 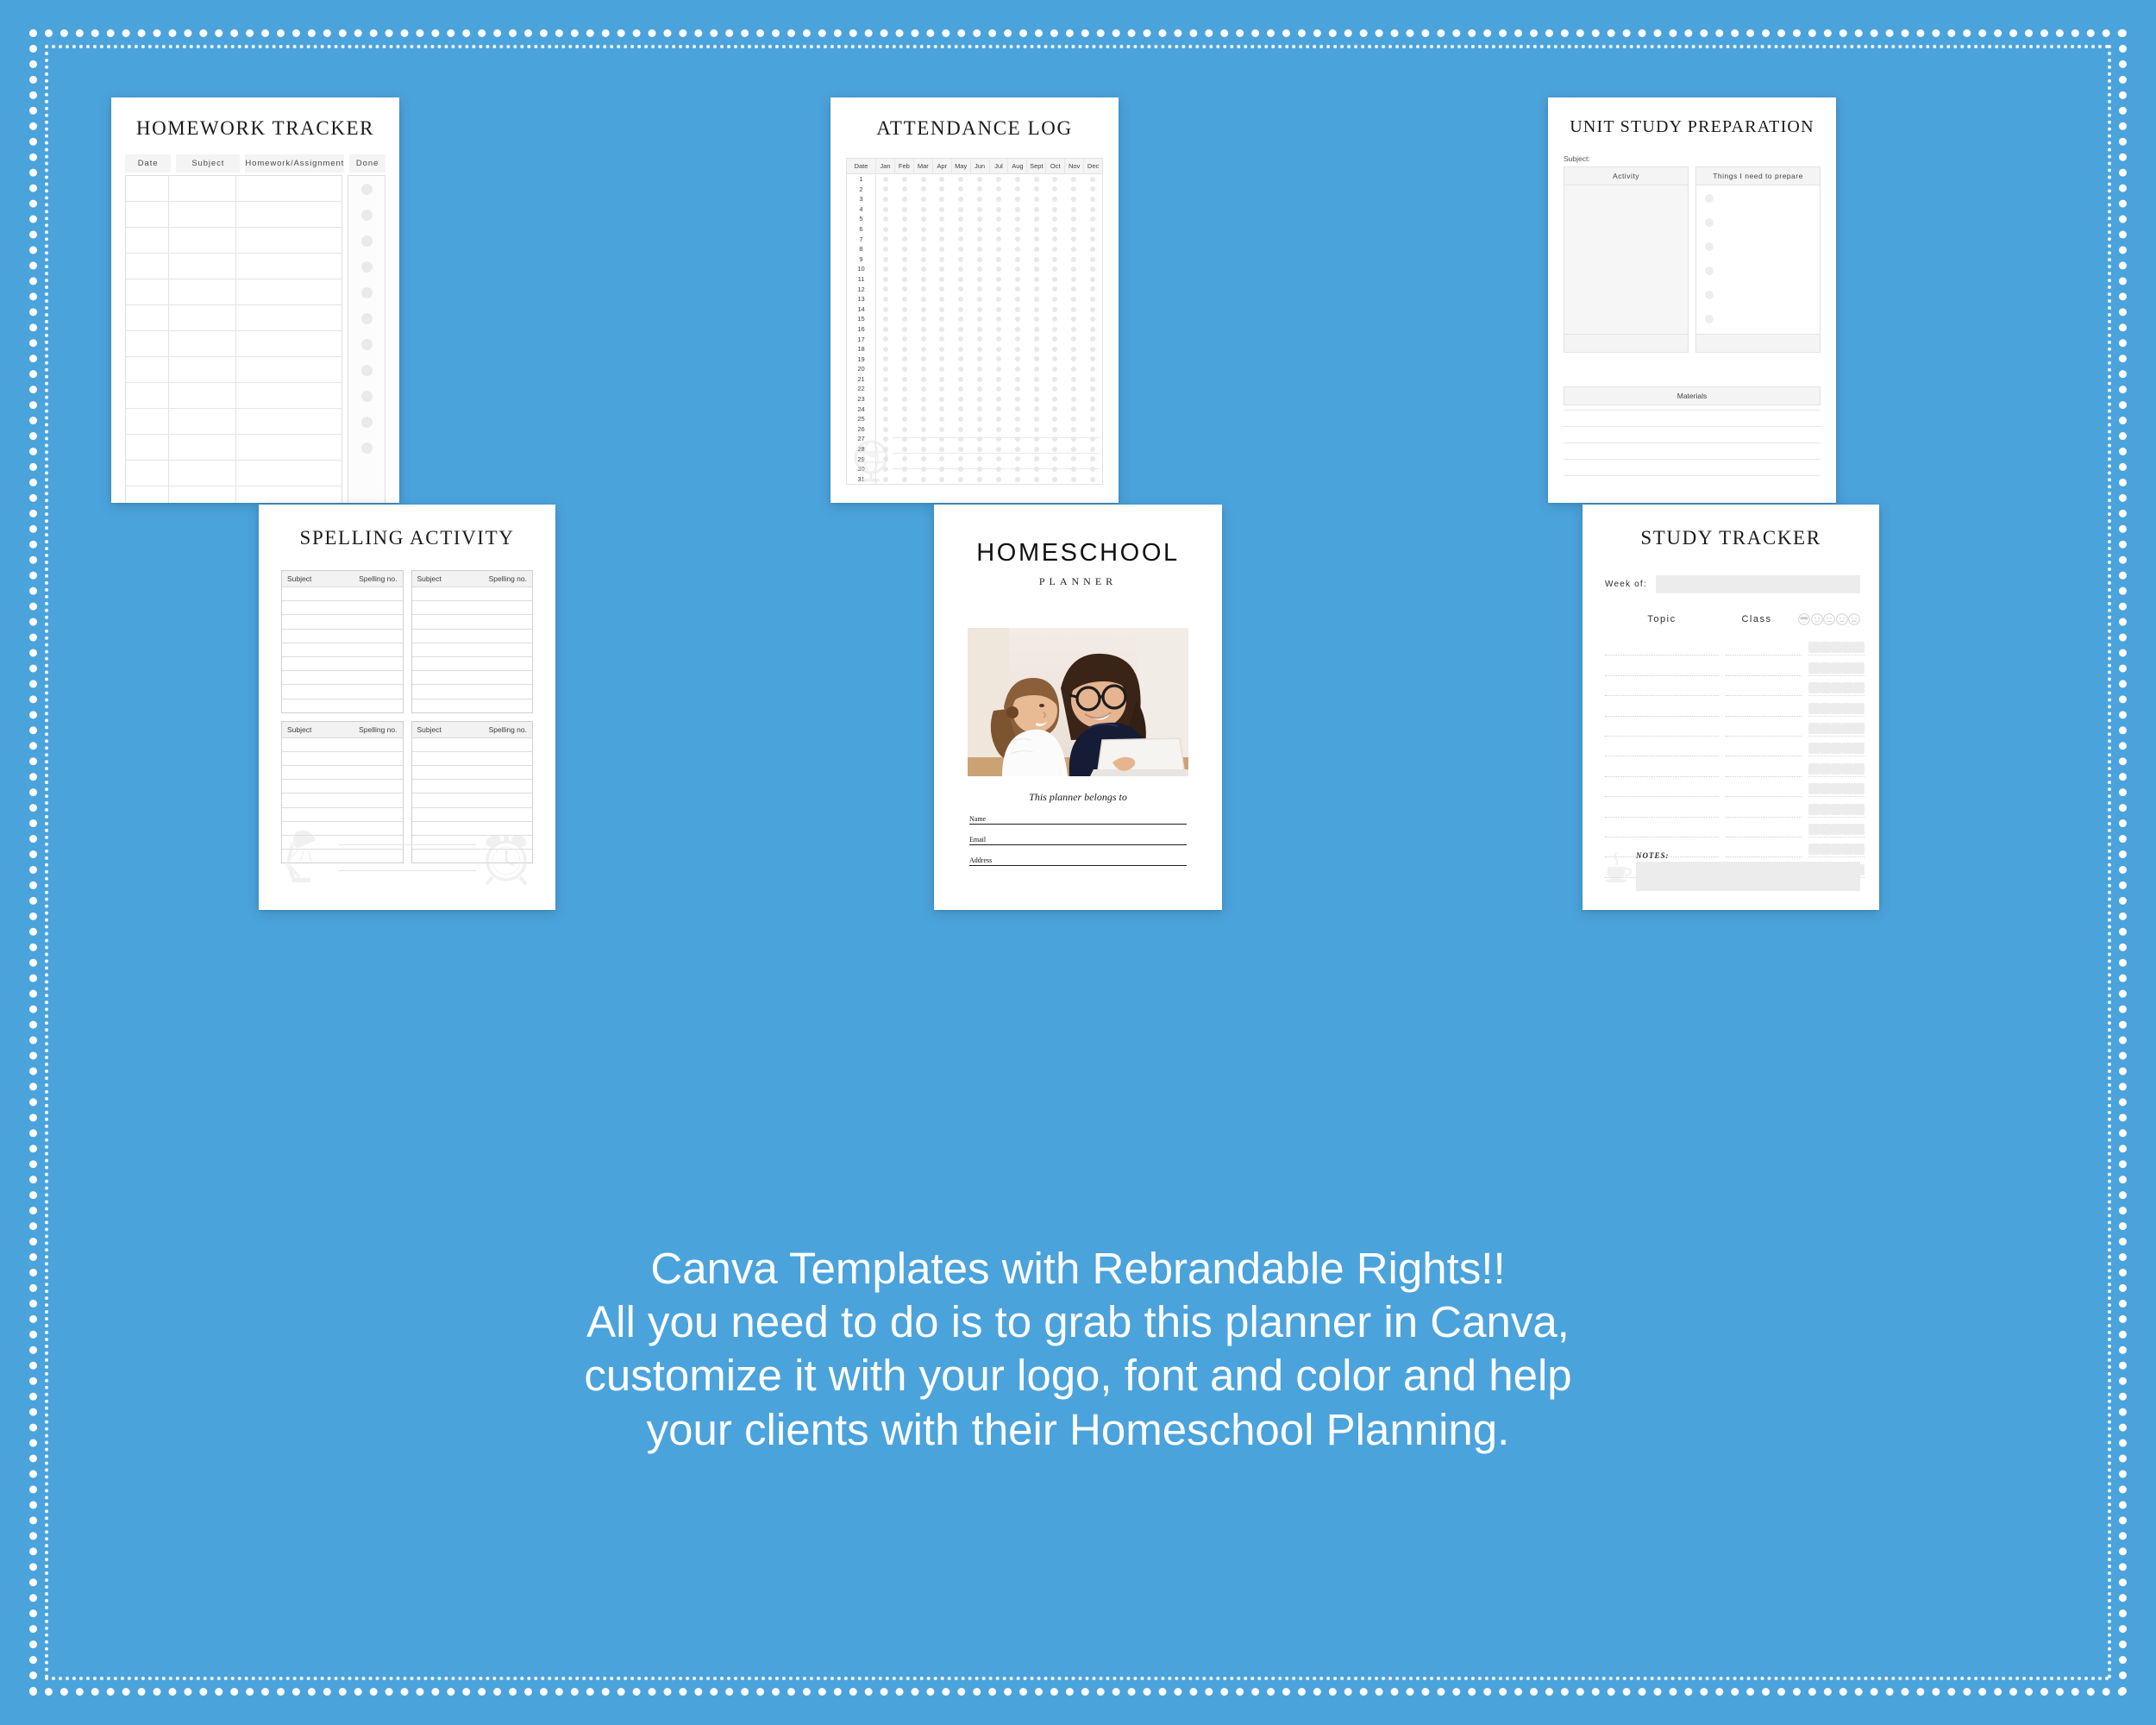 What do you see at coordinates (1078, 861) in the screenshot?
I see `owner-field: Address` at bounding box center [1078, 861].